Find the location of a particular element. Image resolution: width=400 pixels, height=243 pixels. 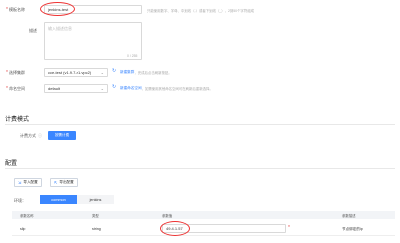

create-cluster-link: 新建集群 is located at coordinates (127, 72).